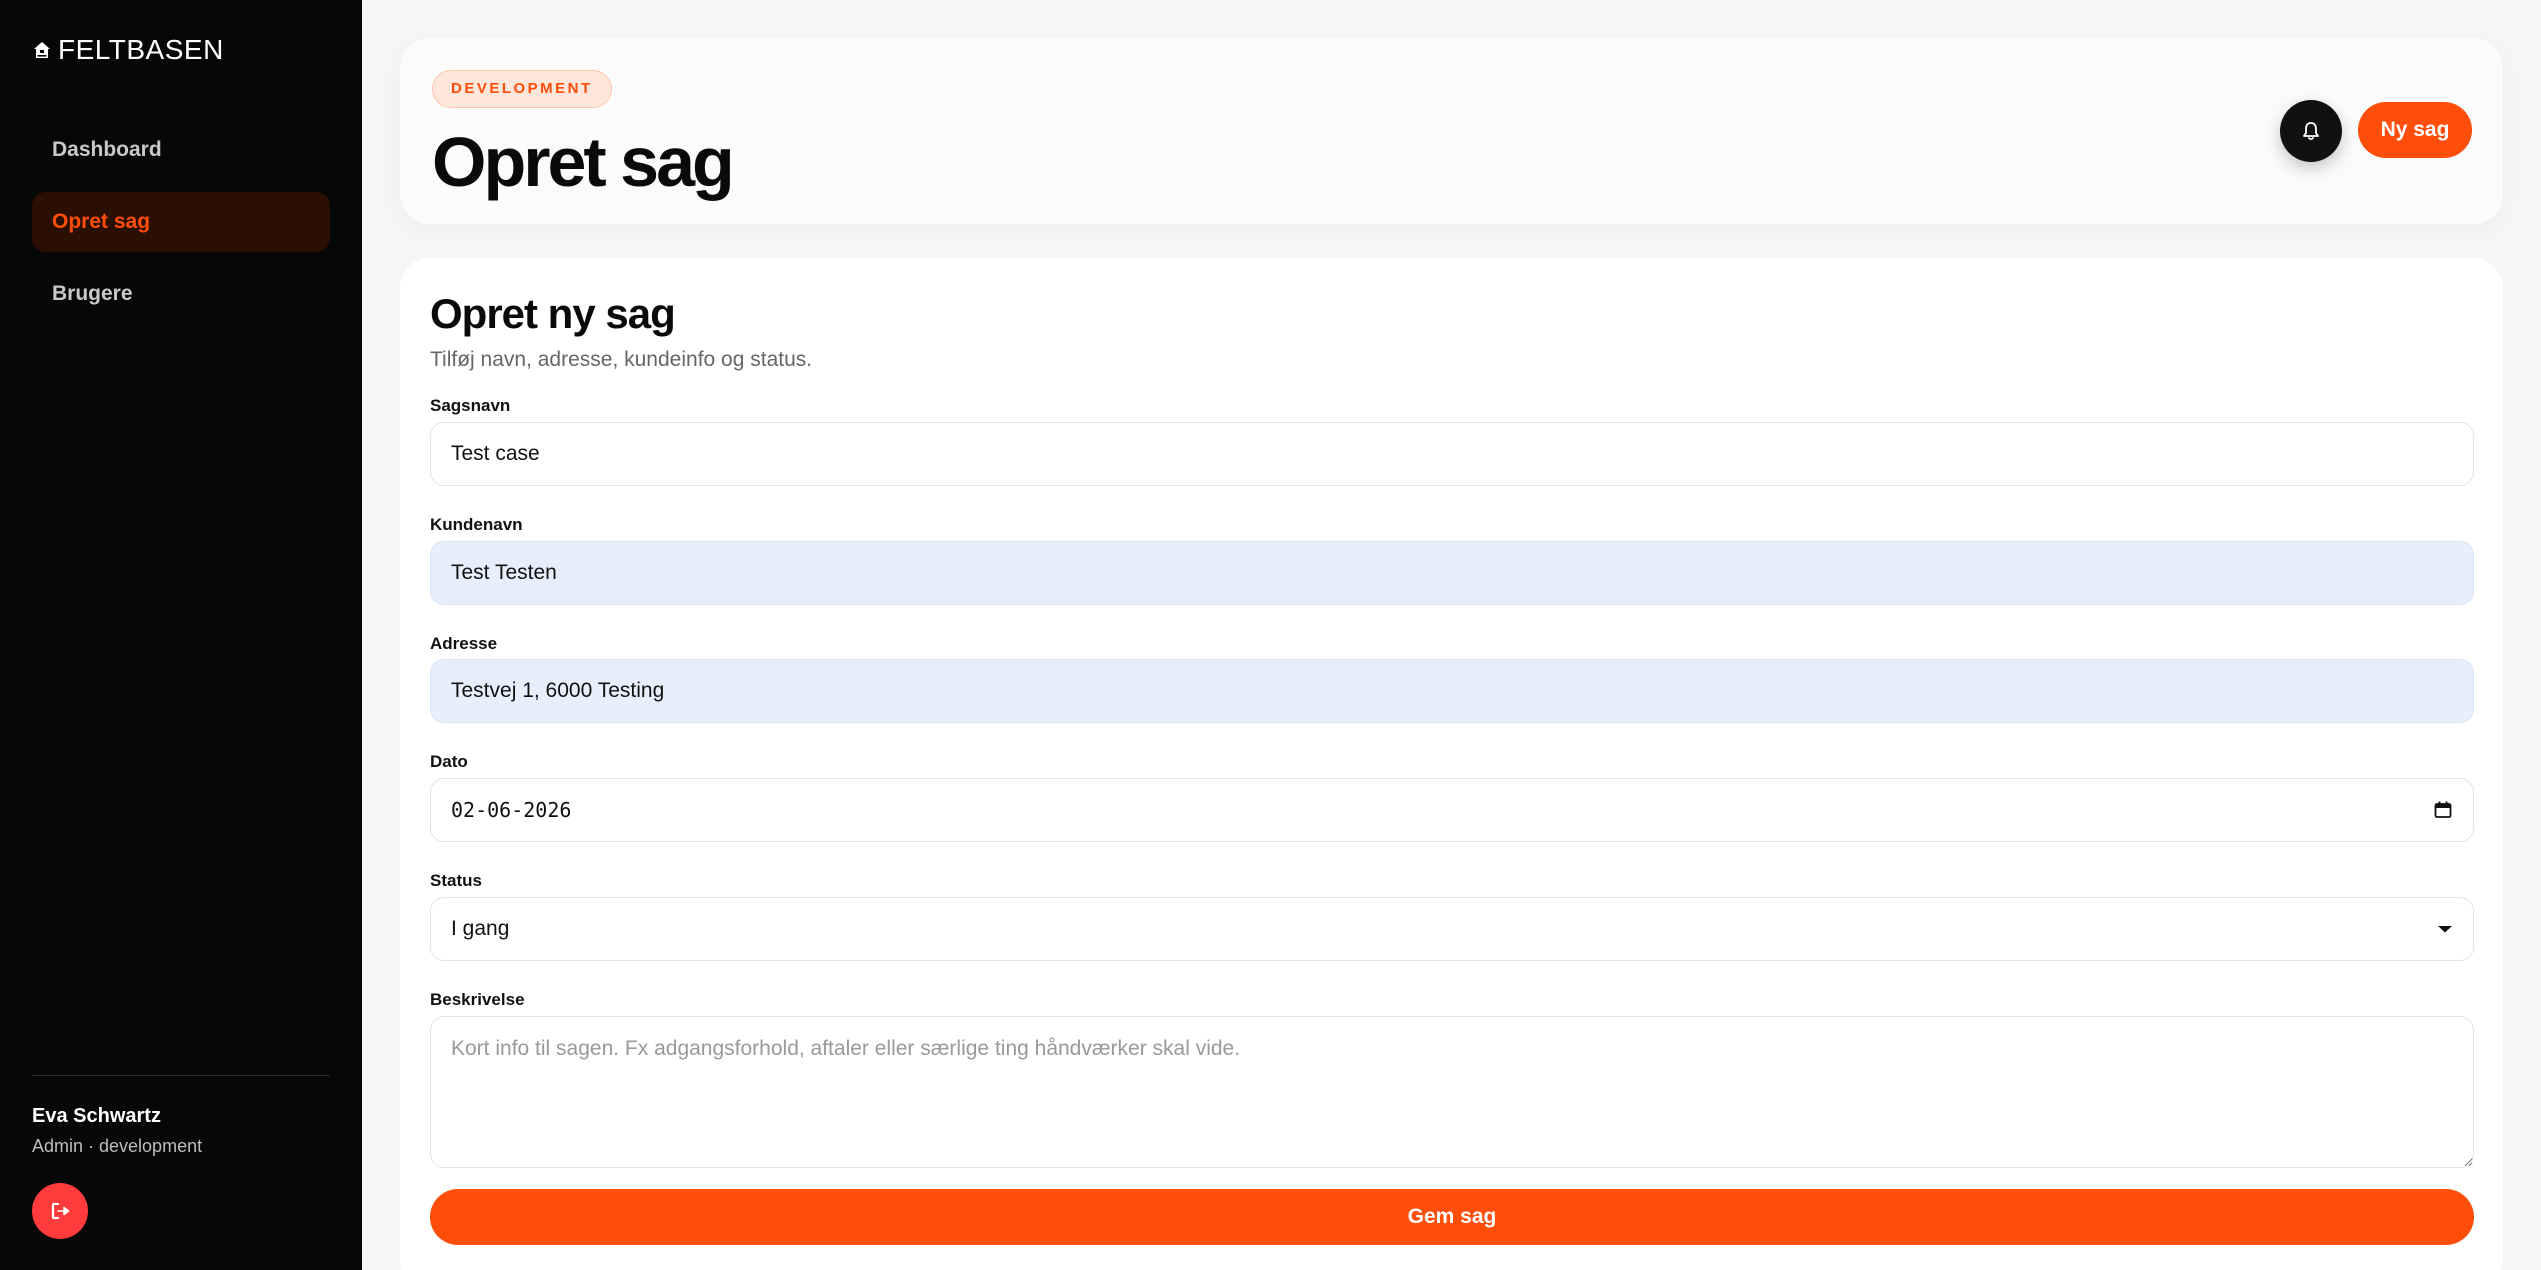  I want to click on user-role: Admin · development, so click(117, 1146).